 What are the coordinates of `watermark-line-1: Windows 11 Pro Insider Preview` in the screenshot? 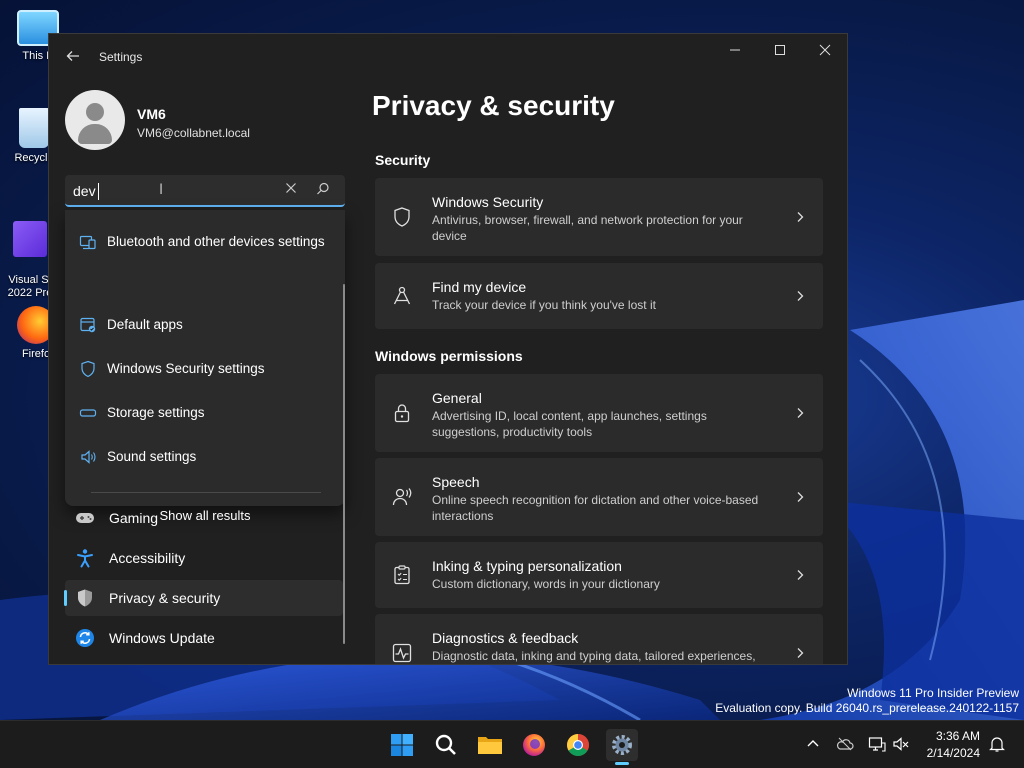 It's located at (933, 693).